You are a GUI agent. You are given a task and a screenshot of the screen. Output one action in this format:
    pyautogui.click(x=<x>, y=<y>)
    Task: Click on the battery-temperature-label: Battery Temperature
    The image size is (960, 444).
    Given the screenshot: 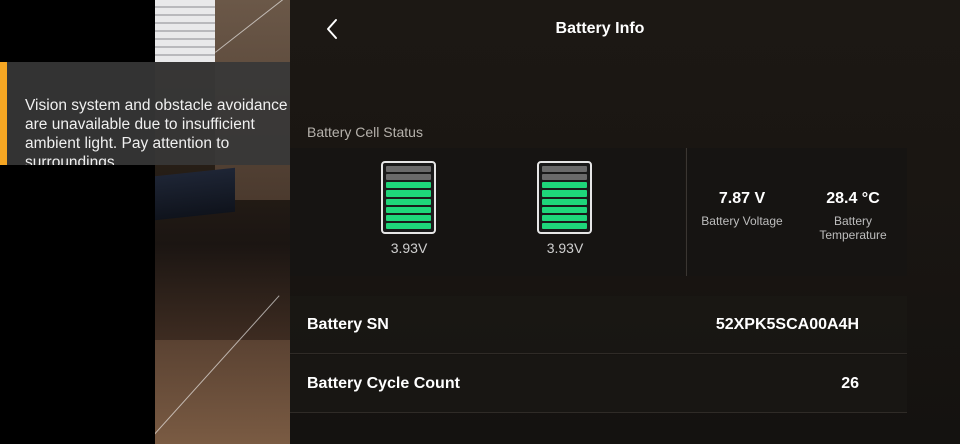 What is the action you would take?
    pyautogui.click(x=853, y=228)
    